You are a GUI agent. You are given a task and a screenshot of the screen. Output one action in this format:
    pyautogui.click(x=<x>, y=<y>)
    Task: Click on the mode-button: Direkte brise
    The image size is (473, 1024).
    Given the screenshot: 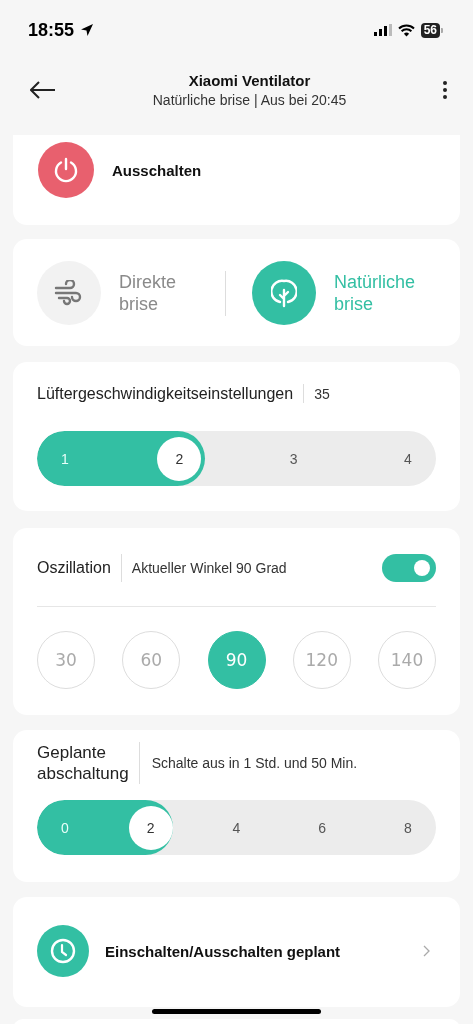 What is the action you would take?
    pyautogui.click(x=131, y=293)
    